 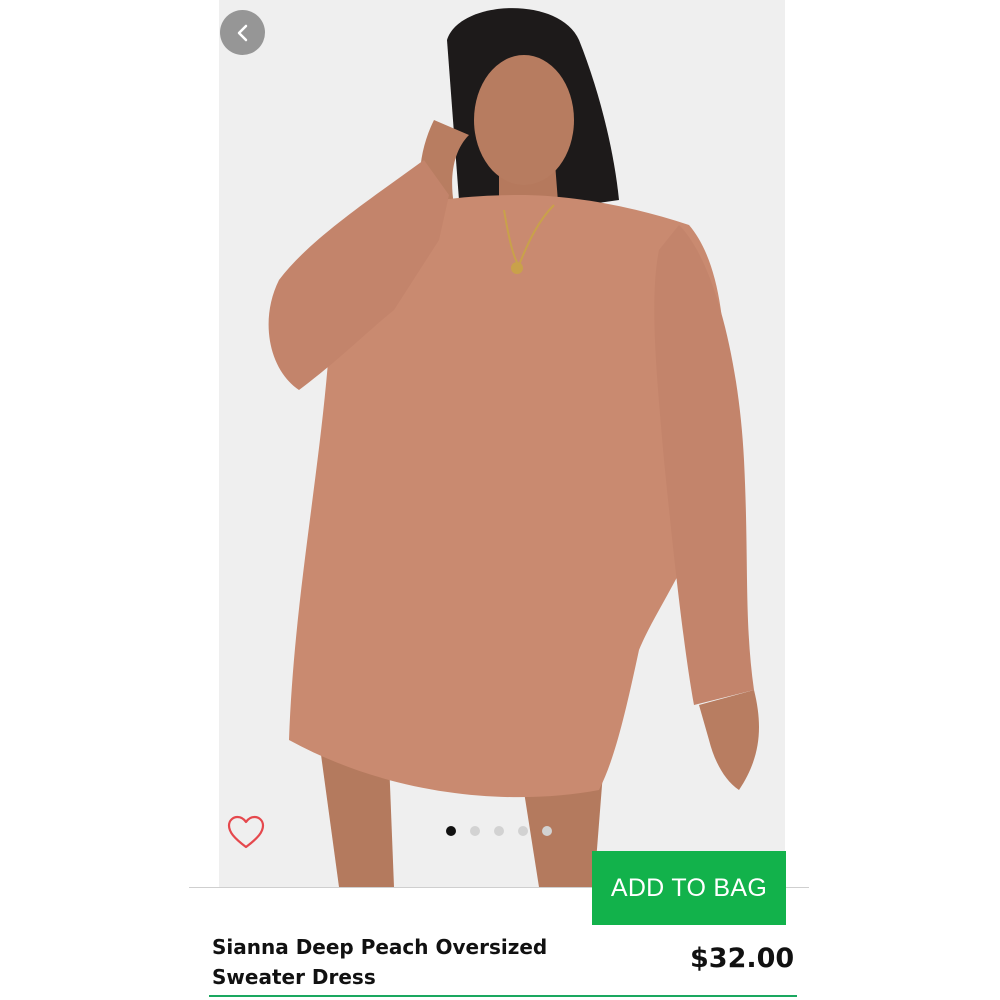 I want to click on bottom-divider, so click(x=503, y=996).